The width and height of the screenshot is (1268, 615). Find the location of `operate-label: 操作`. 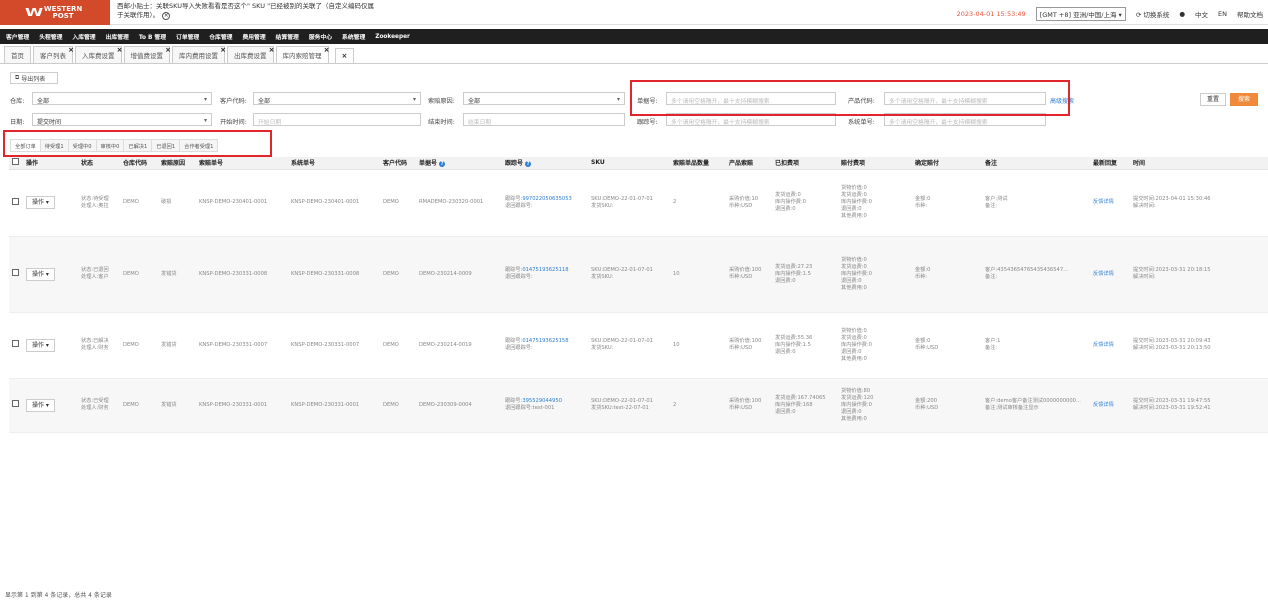

operate-label: 操作 is located at coordinates (38, 274).